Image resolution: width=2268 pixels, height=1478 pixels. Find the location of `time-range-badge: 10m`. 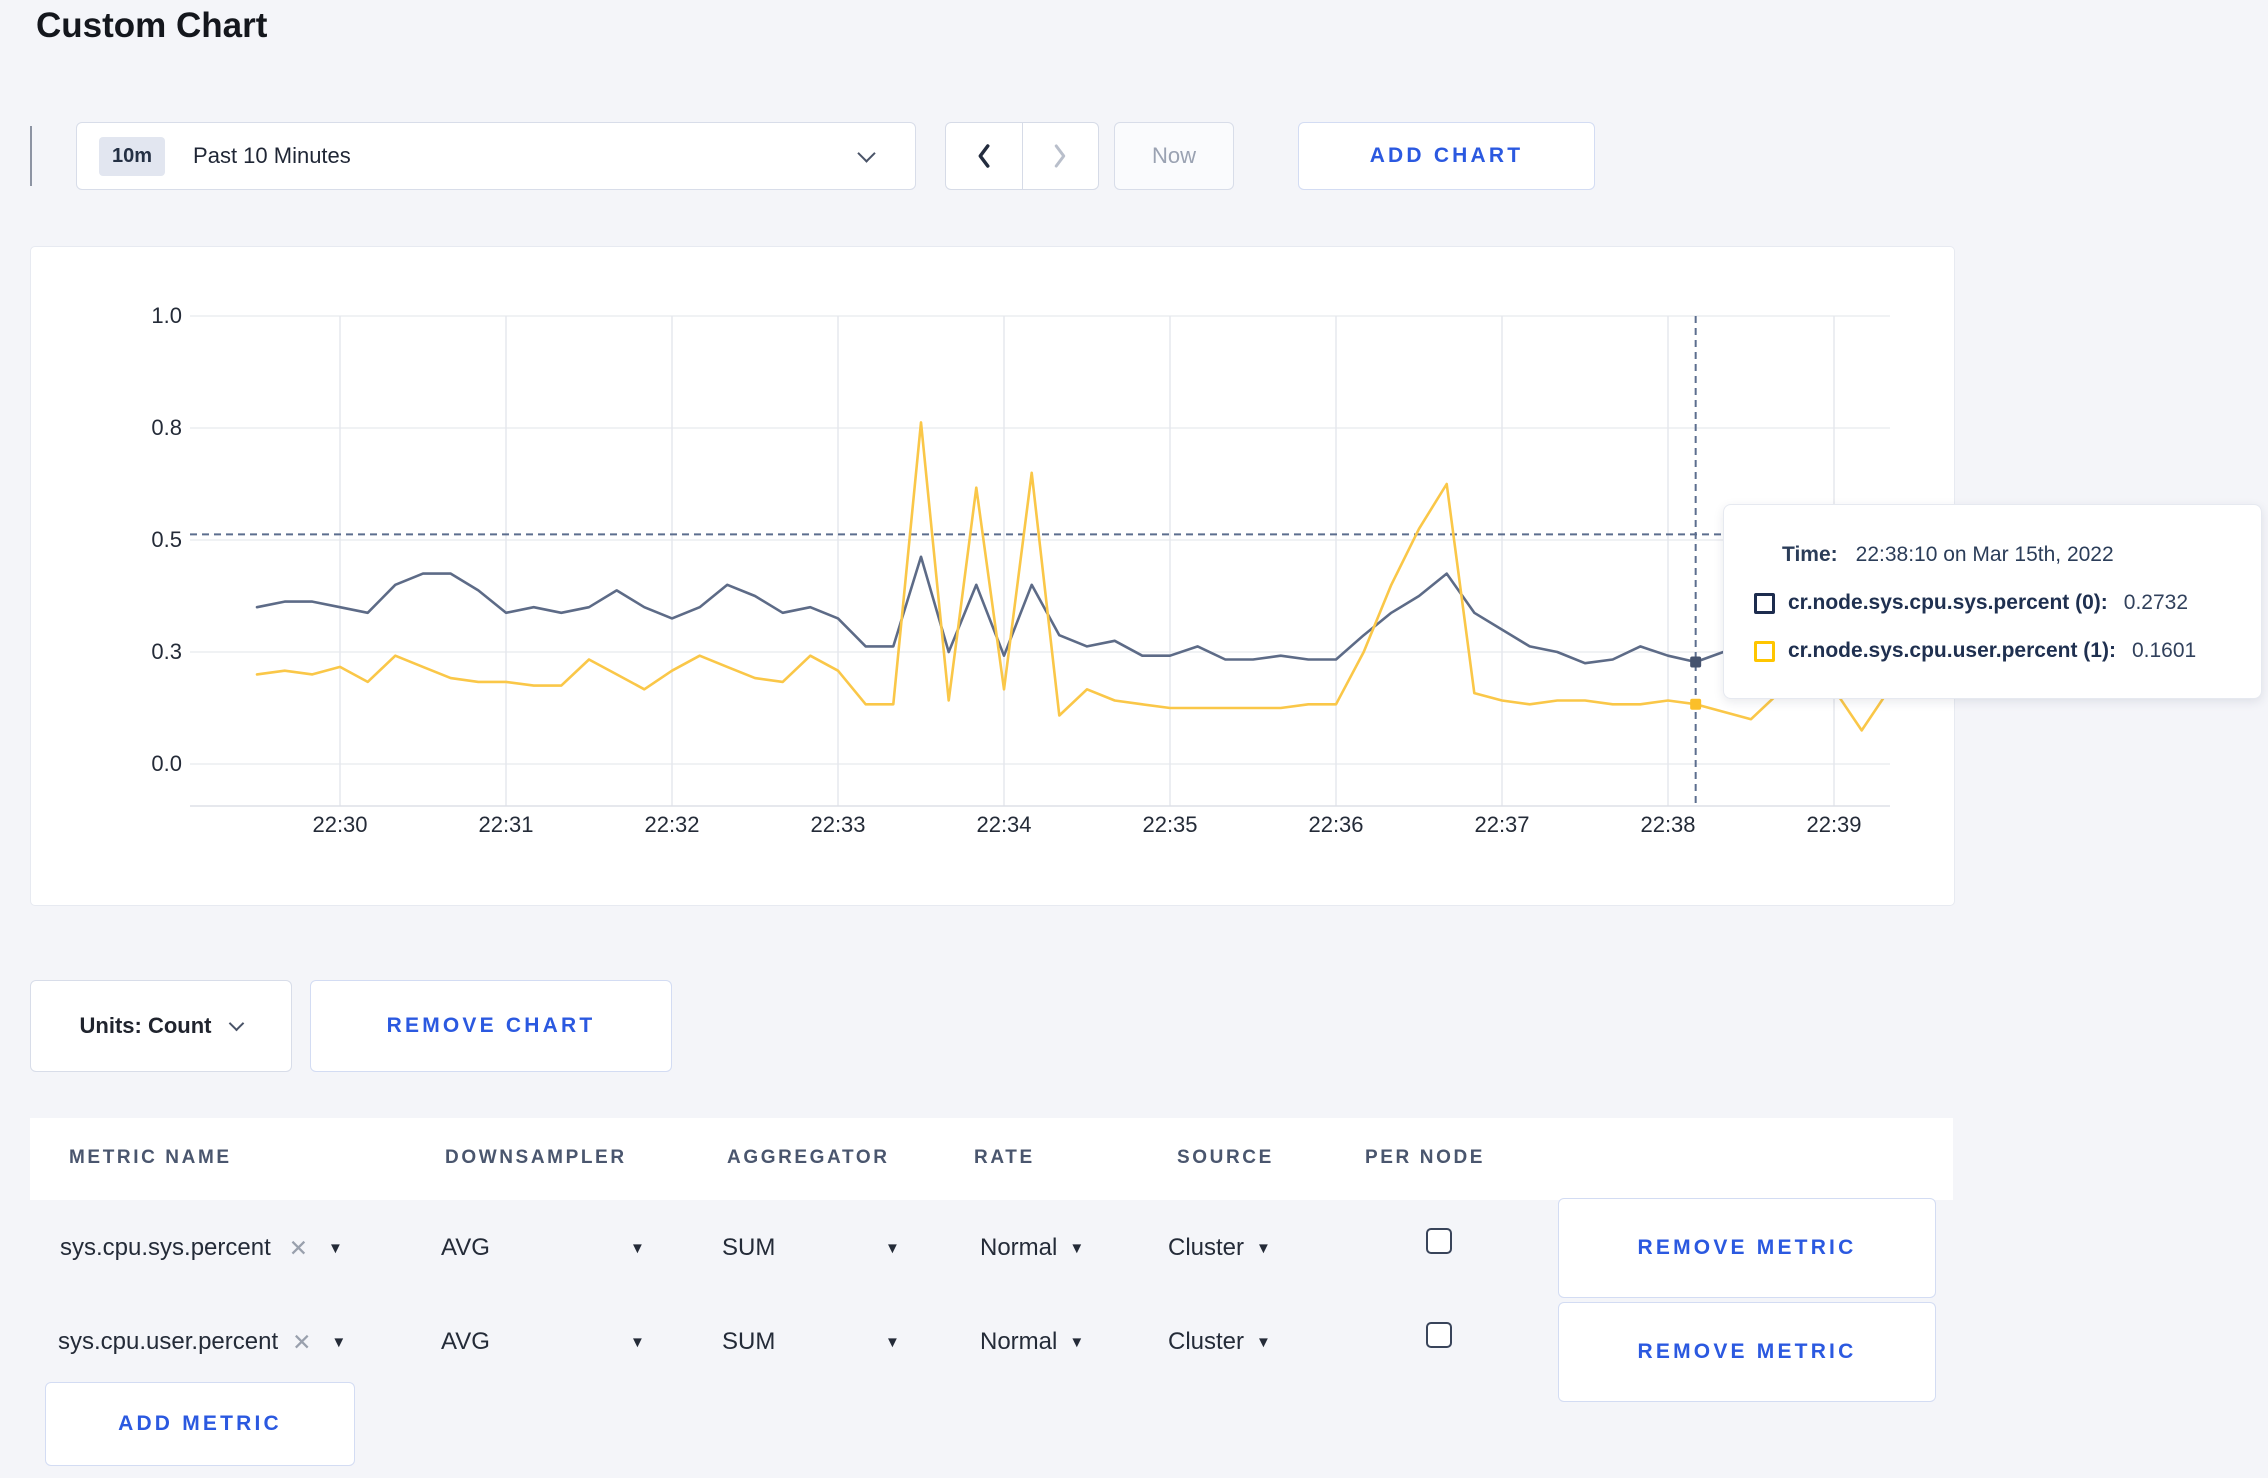

time-range-badge: 10m is located at coordinates (132, 156).